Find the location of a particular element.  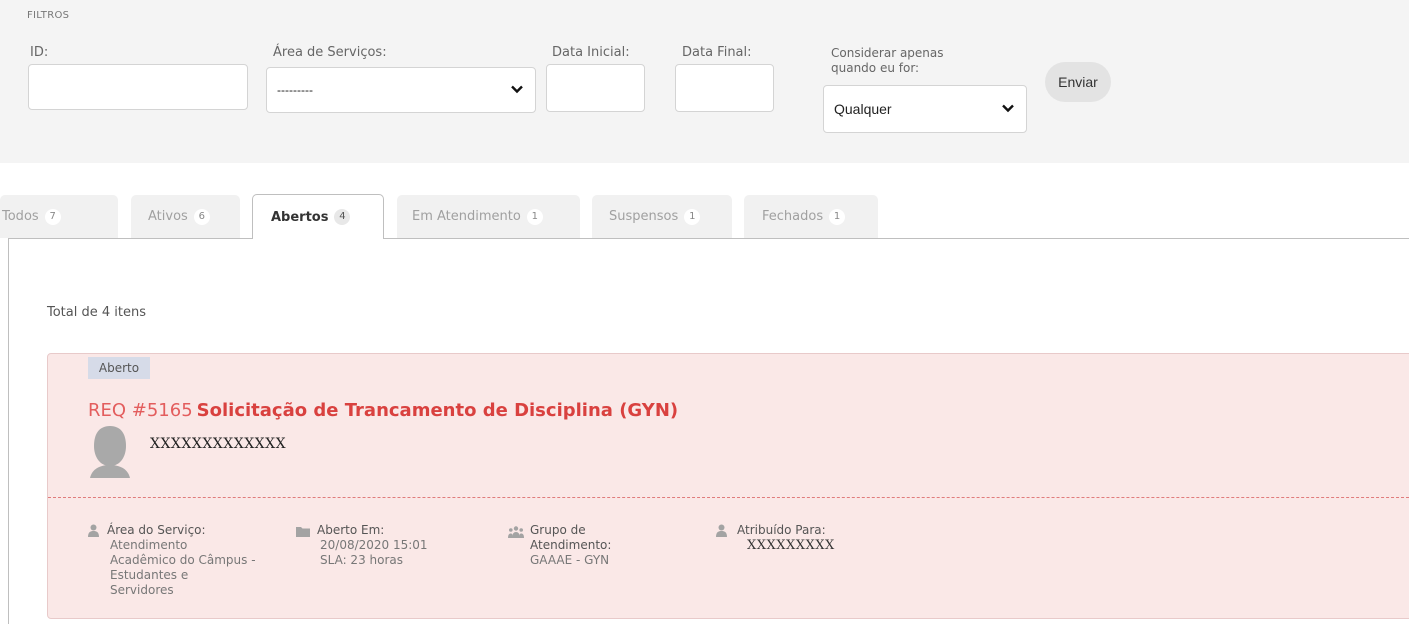

area-servicos-select: --------- is located at coordinates (401, 90).